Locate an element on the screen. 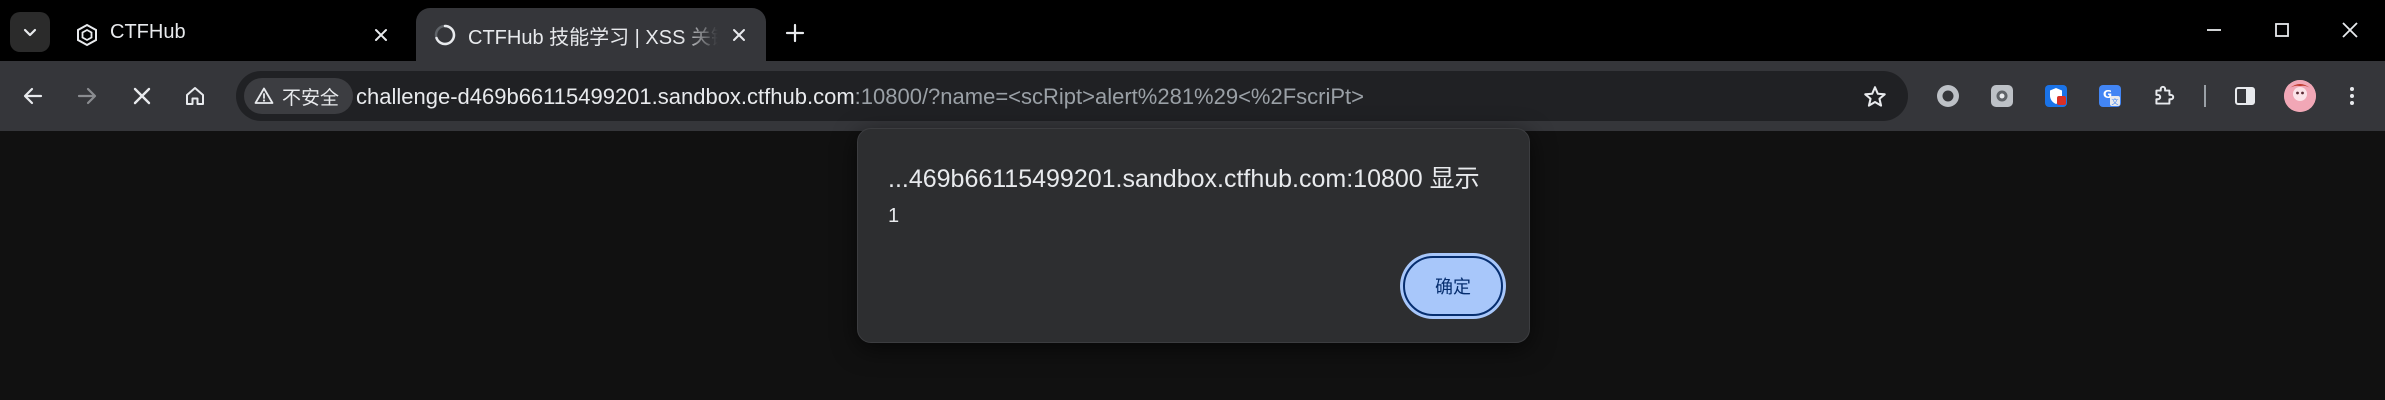  minimize-icon is located at coordinates (2214, 30).